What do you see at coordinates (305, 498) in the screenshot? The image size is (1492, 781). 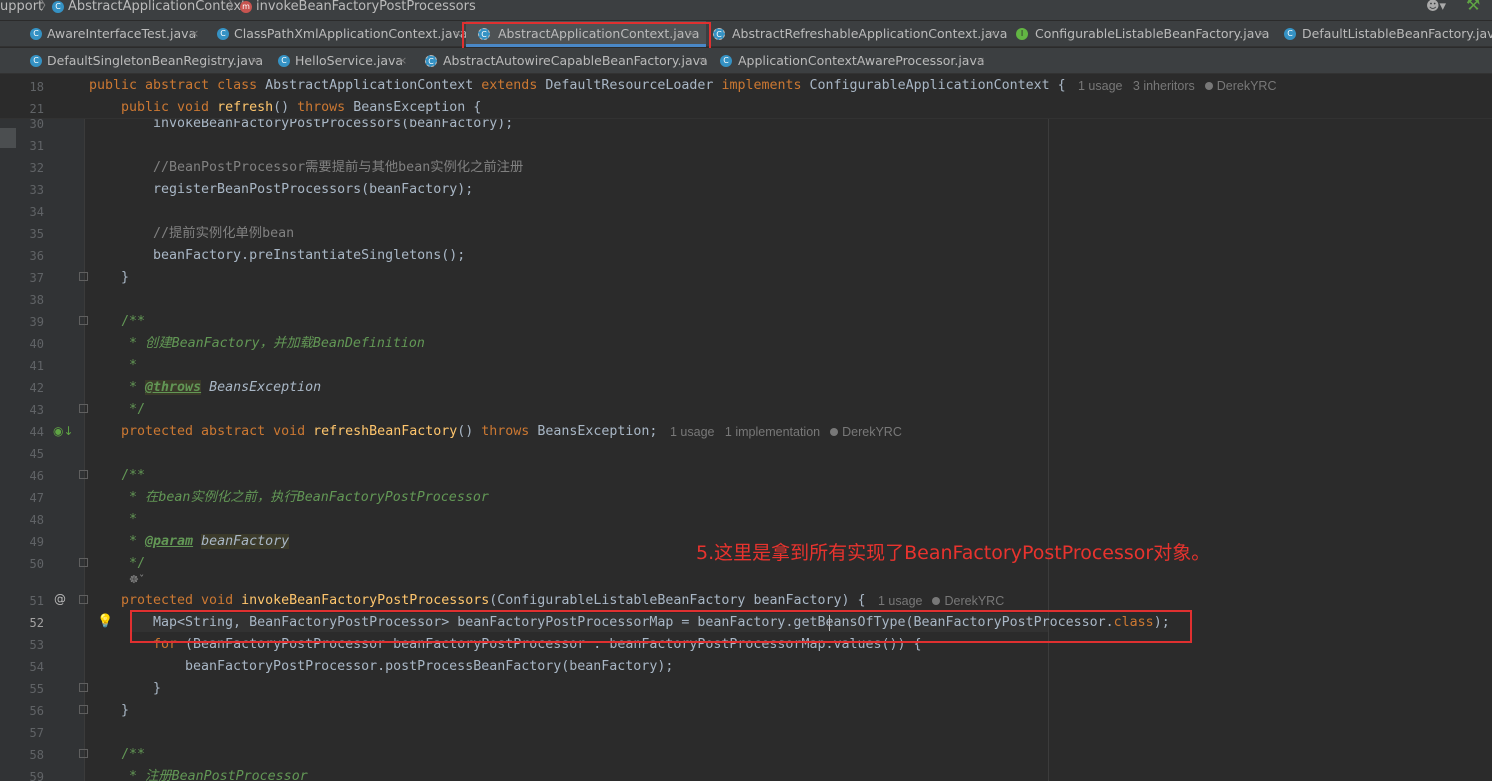 I see `code-line-47: * 在bean实例化之前，执行BeanFactoryPostProcessor` at bounding box center [305, 498].